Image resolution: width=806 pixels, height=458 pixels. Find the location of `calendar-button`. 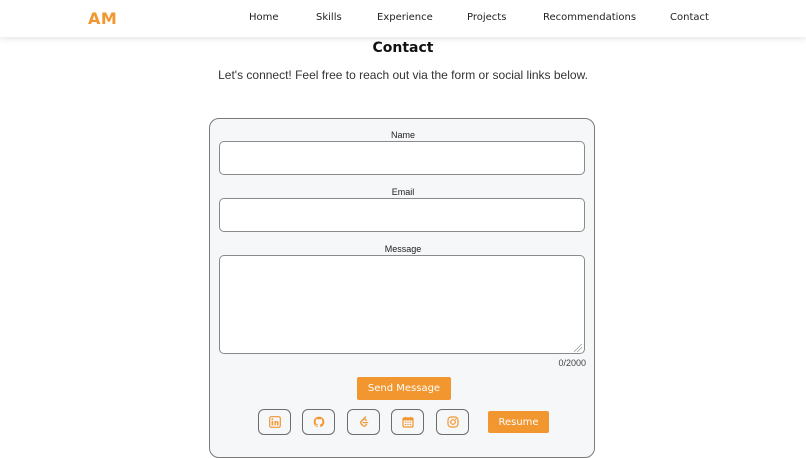

calendar-button is located at coordinates (407, 422).